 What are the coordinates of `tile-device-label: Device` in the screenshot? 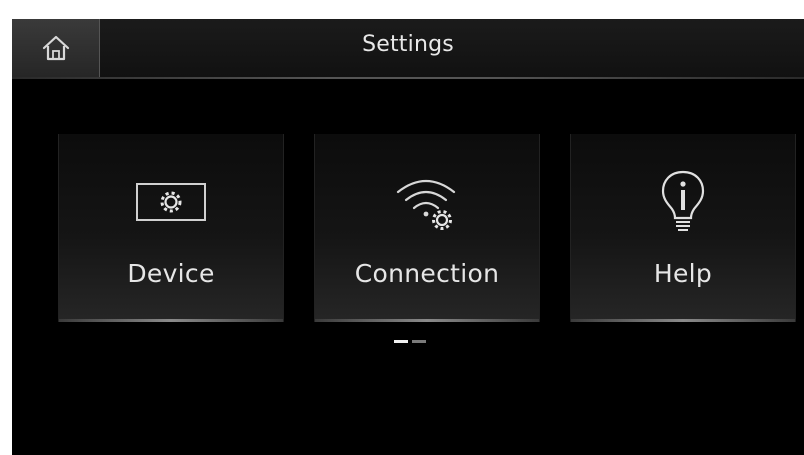 It's located at (171, 273).